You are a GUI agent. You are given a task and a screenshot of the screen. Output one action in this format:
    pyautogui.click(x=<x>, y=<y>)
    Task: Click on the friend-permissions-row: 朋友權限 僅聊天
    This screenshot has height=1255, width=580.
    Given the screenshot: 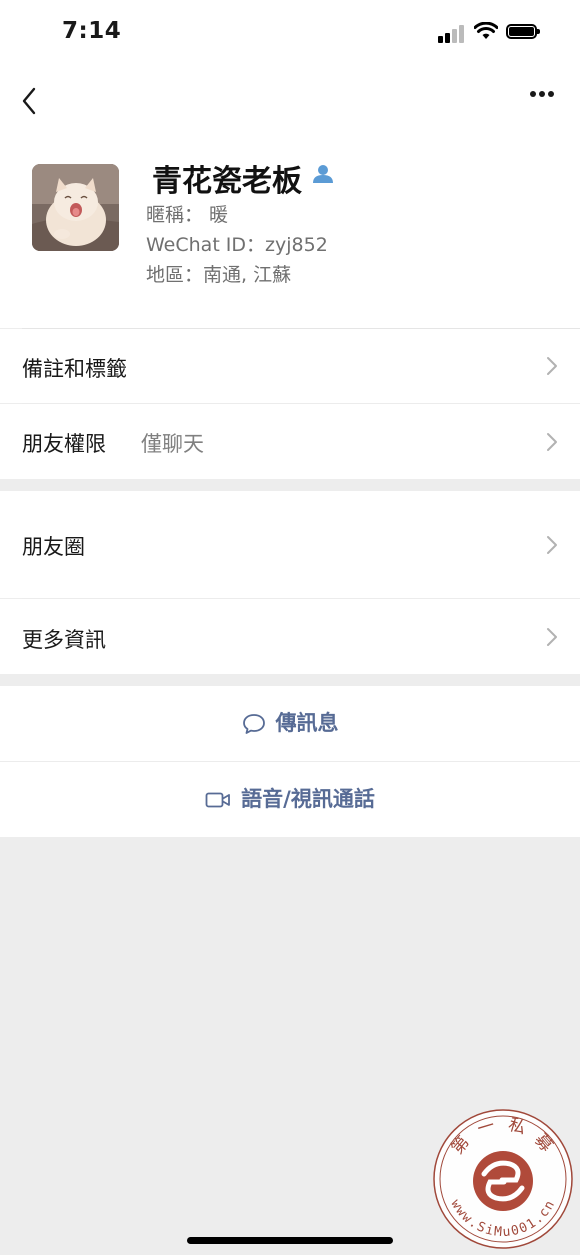 What is the action you would take?
    pyautogui.click(x=290, y=441)
    